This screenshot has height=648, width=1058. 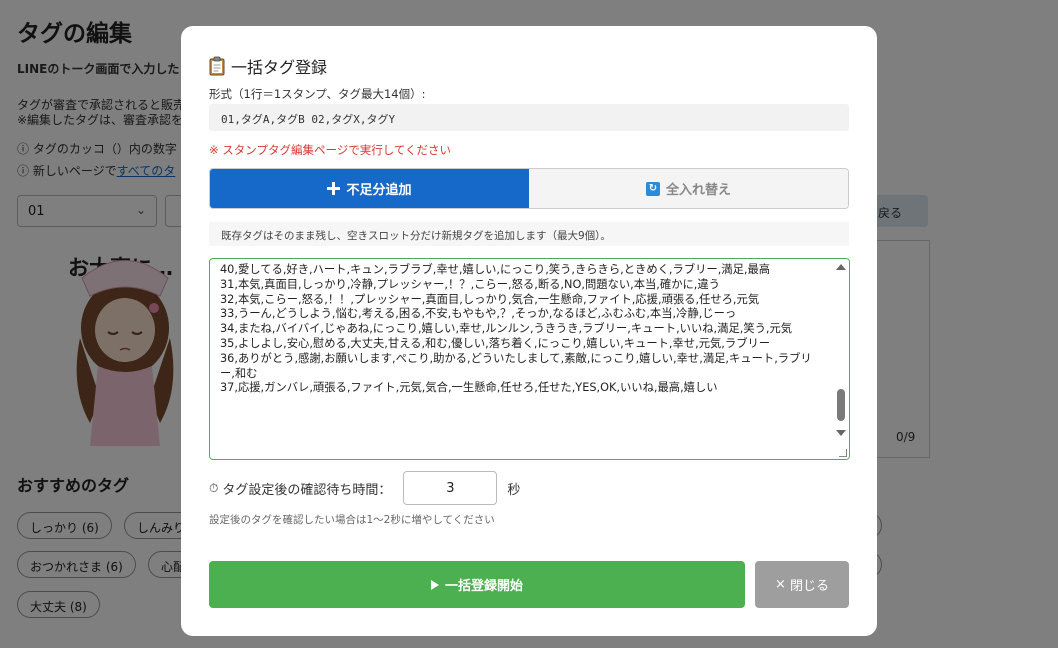 I want to click on close-icon: ×, so click(x=780, y=584).